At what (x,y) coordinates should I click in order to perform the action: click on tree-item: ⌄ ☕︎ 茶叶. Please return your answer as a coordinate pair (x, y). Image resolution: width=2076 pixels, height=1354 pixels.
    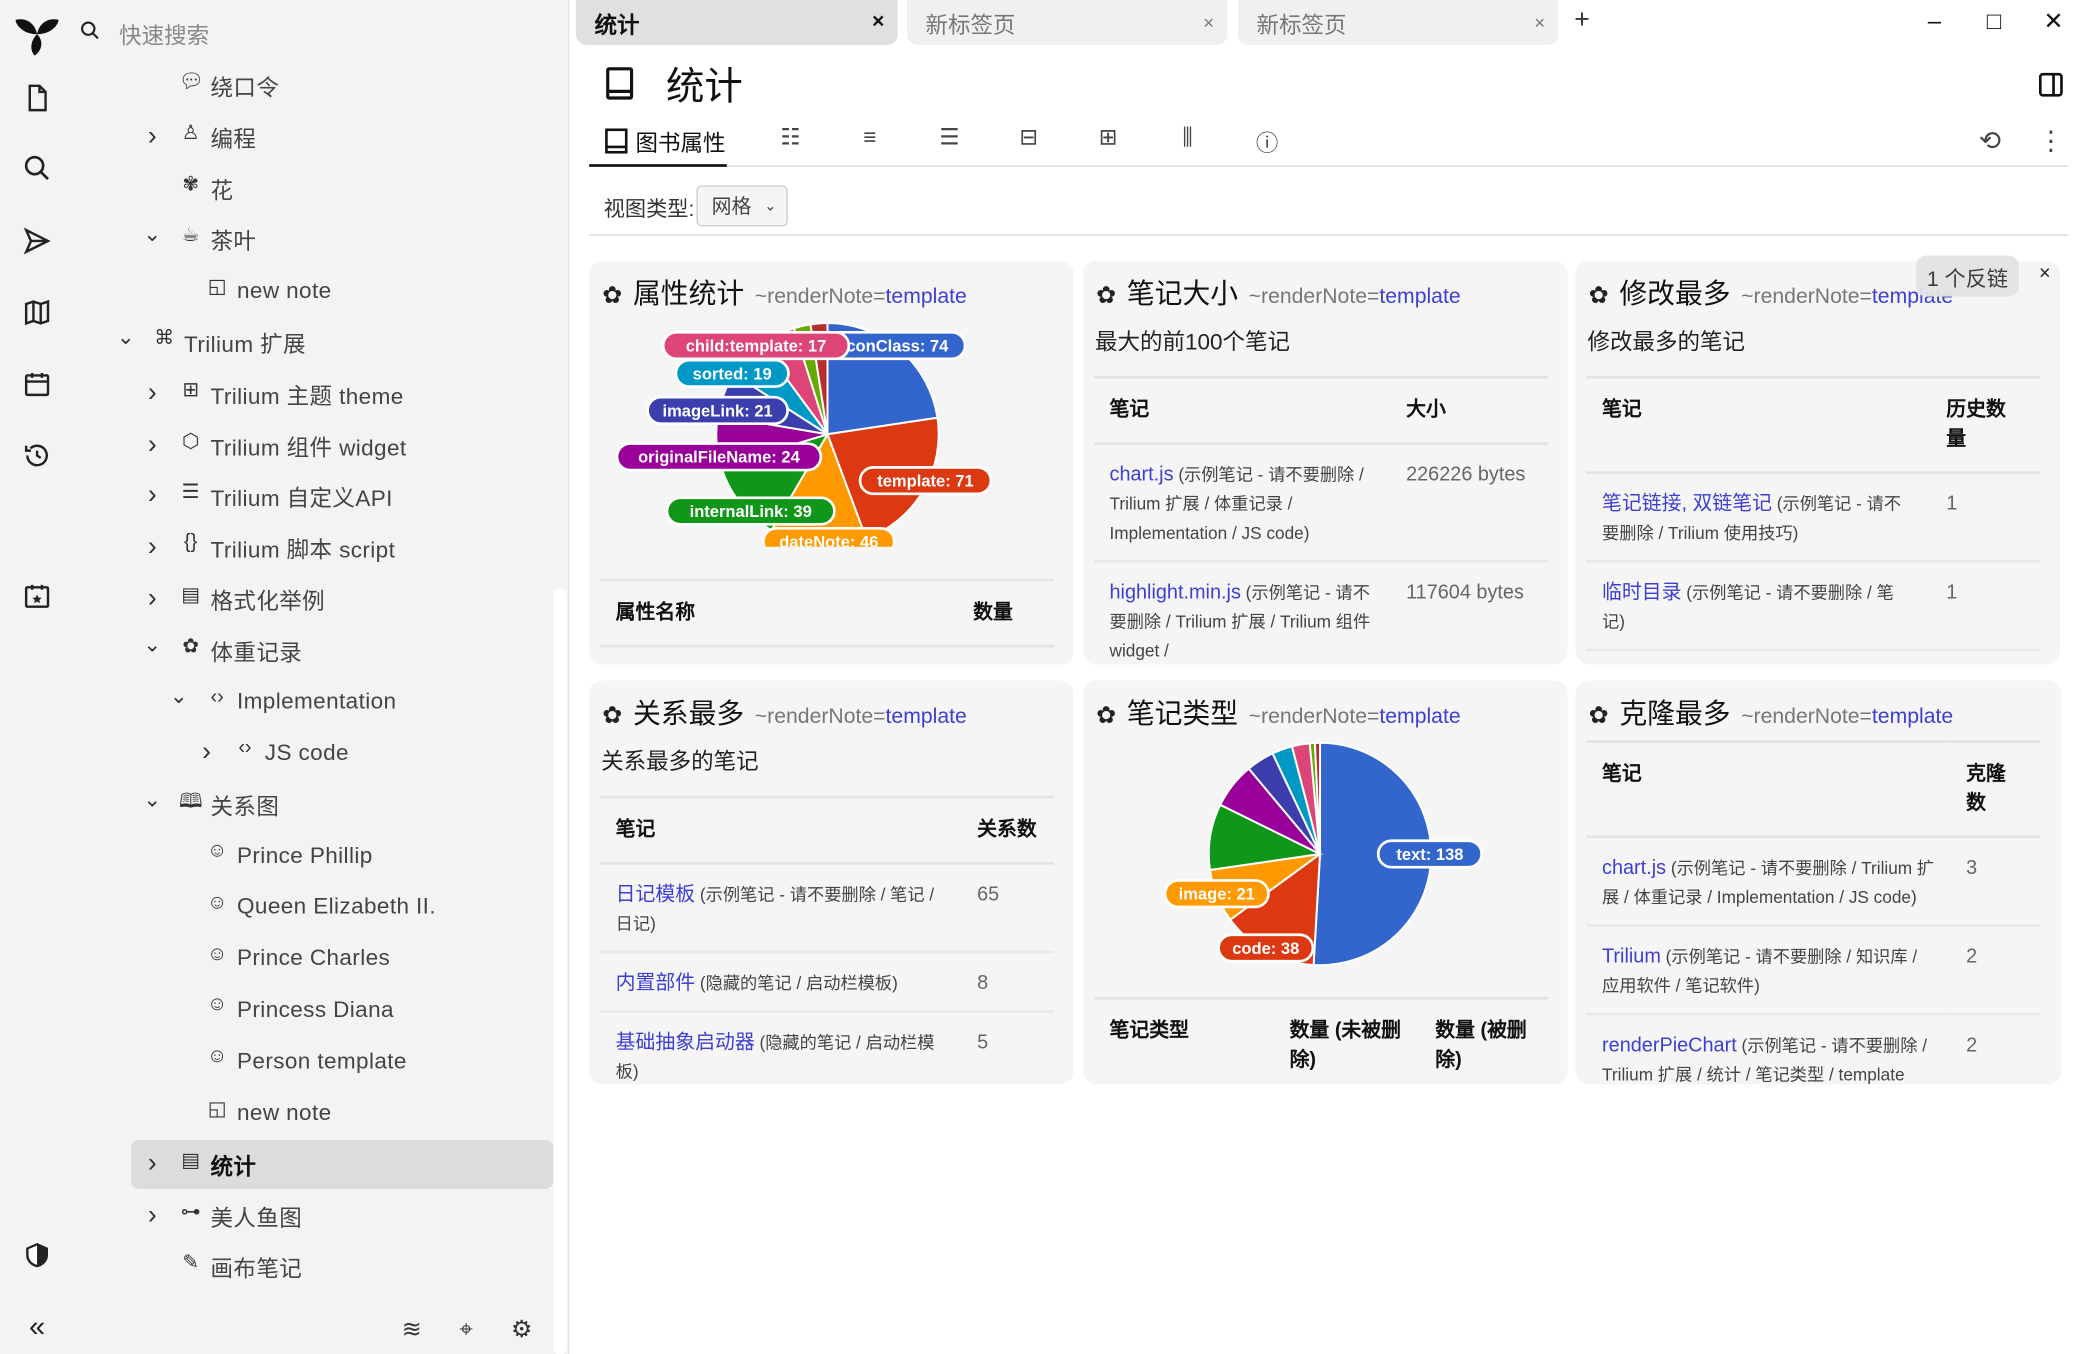
    Looking at the image, I should click on (313, 239).